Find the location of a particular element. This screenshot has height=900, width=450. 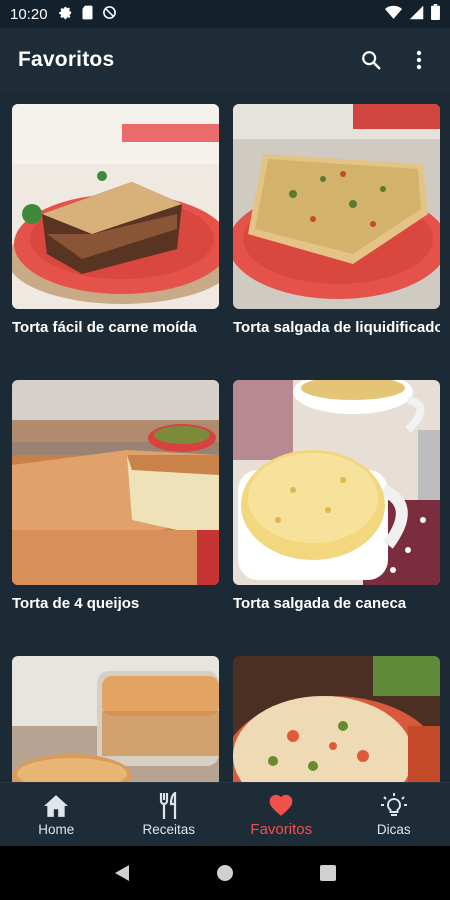

recipe-title: Torta fácil de carne moída is located at coordinates (104, 327).